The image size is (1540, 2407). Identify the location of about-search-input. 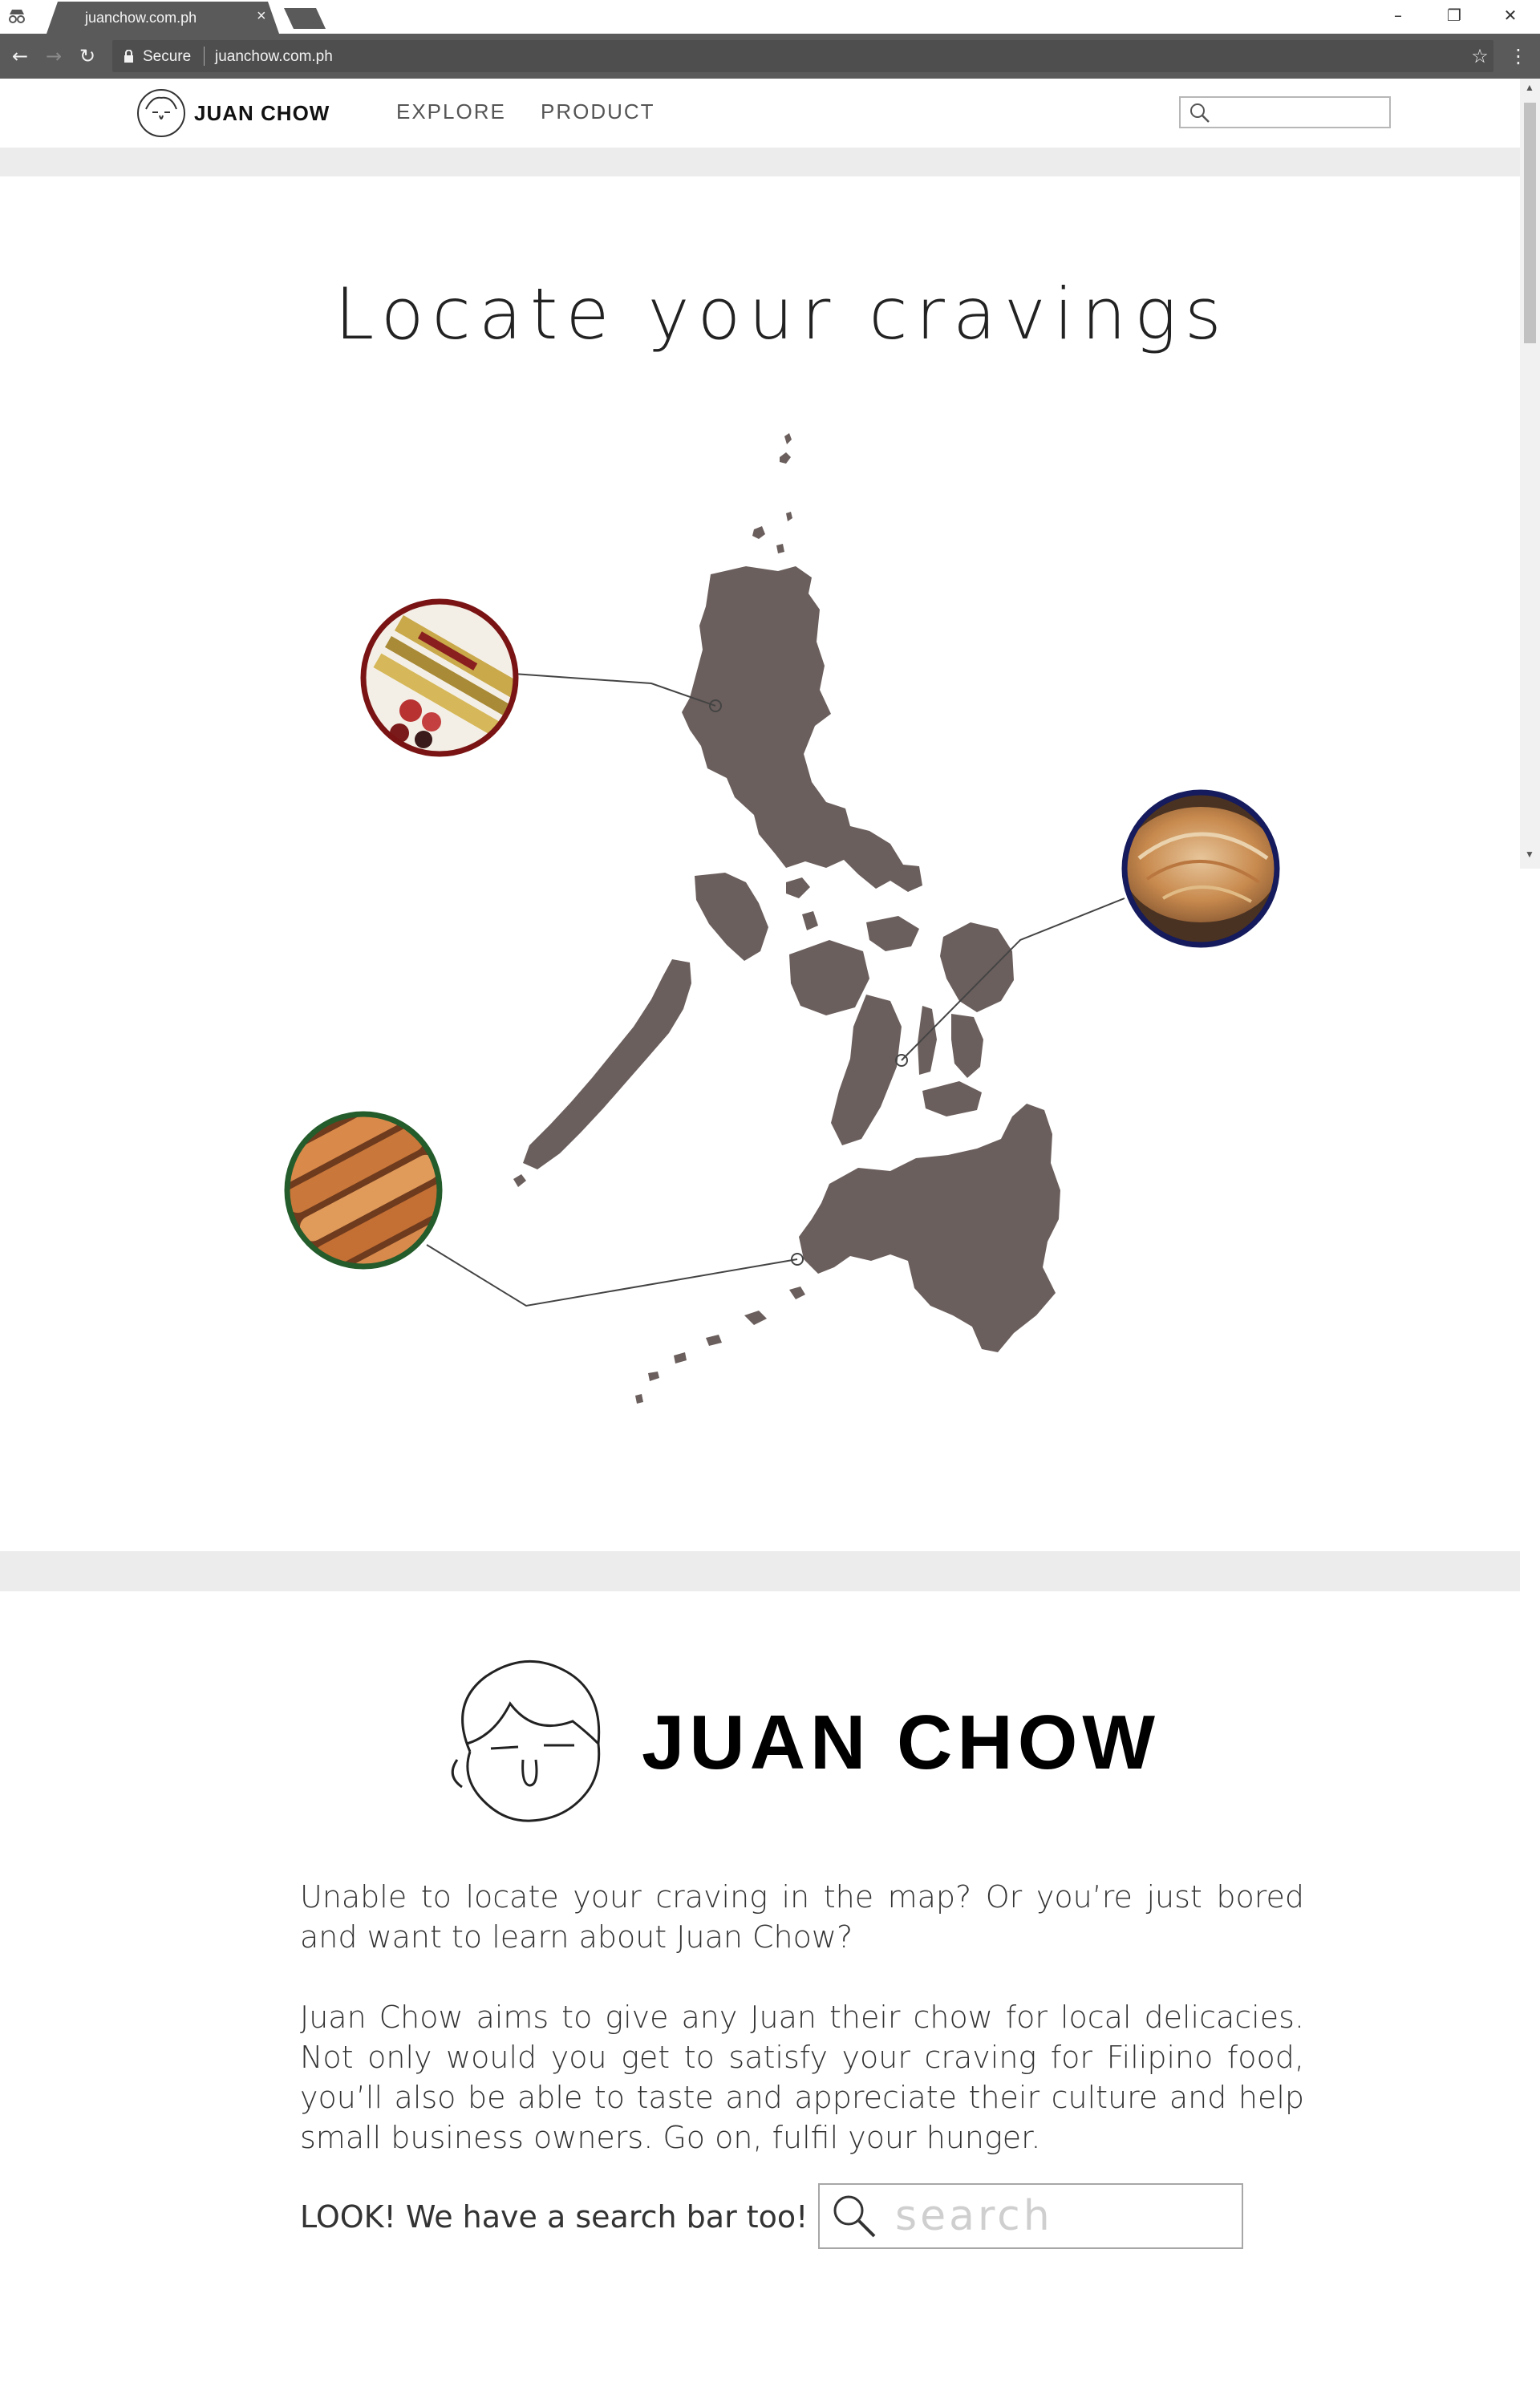
(1063, 2216).